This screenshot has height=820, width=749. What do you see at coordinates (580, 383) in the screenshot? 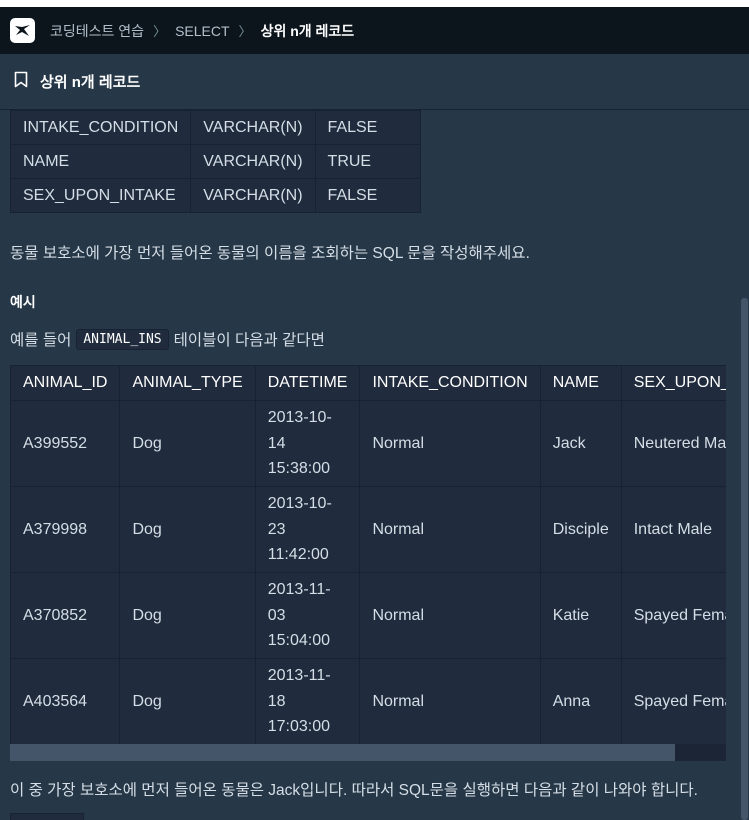
I see `column-header: NAME` at bounding box center [580, 383].